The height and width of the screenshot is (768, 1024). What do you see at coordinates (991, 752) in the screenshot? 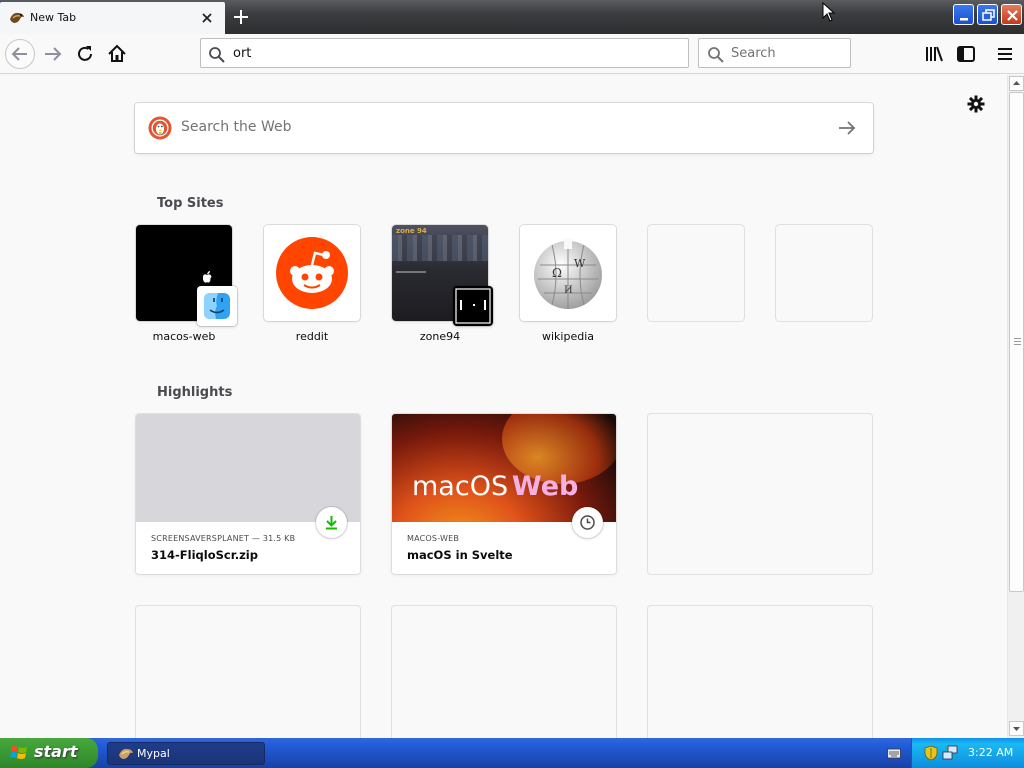
I see `clock: 3:22 AM` at bounding box center [991, 752].